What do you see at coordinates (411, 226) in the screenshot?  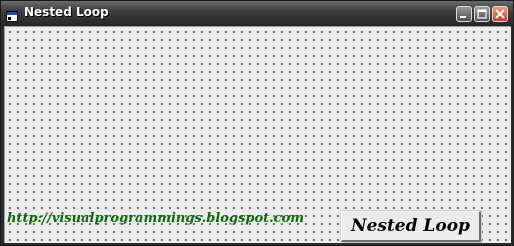 I see `nested-loop-button: Nested Loop` at bounding box center [411, 226].